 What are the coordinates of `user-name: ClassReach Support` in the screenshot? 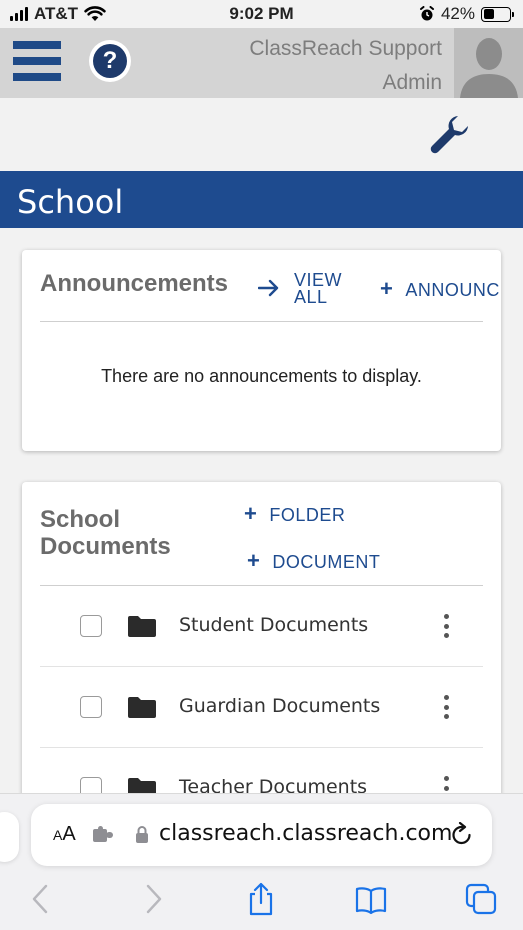 It's located at (345, 48).